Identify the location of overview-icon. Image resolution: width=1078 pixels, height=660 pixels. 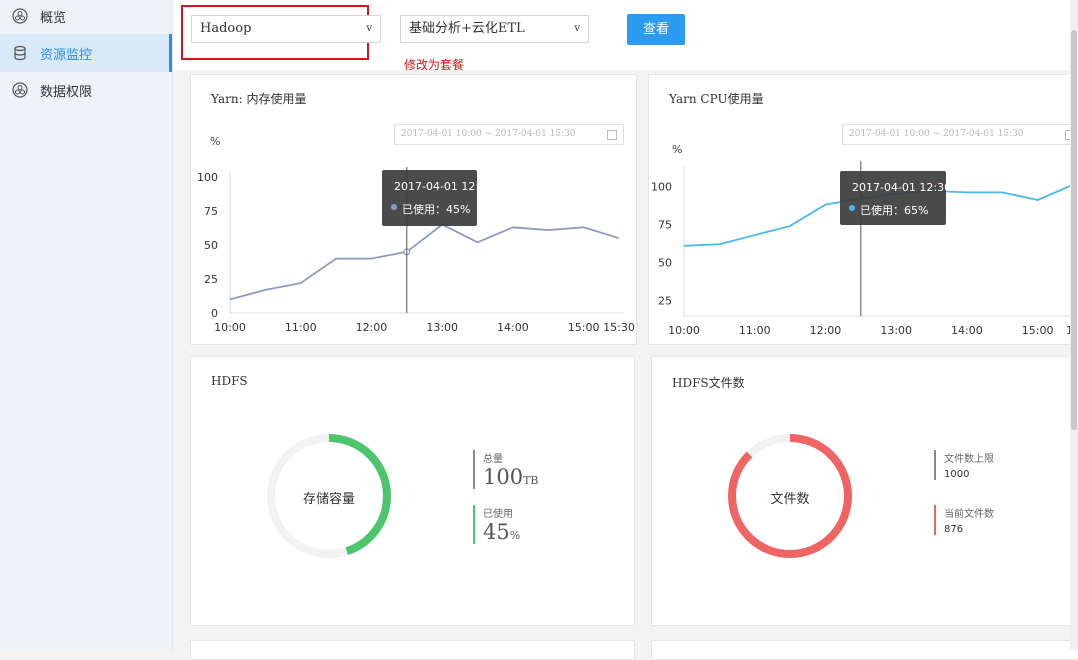
(20, 16).